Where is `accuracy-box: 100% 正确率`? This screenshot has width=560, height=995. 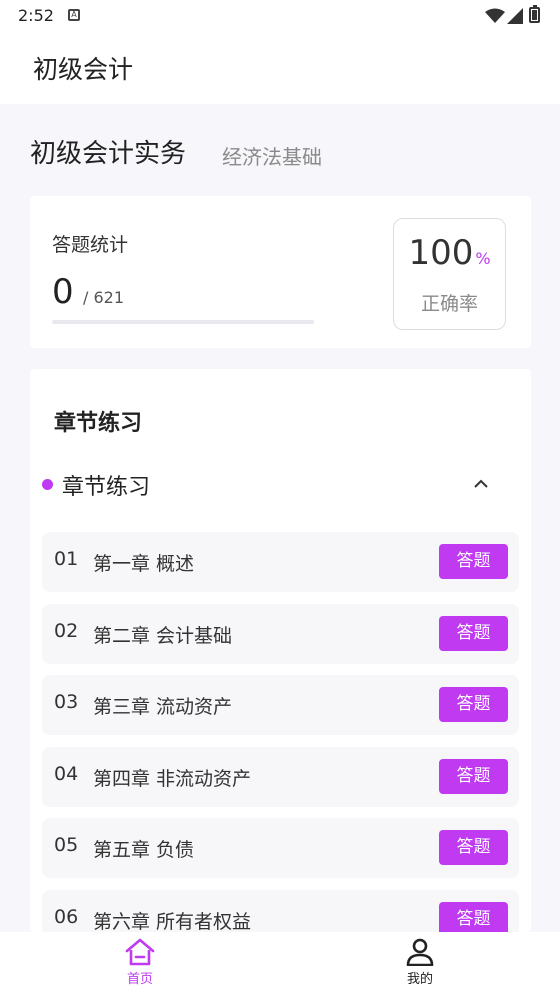 accuracy-box: 100% 正确率 is located at coordinates (449, 274).